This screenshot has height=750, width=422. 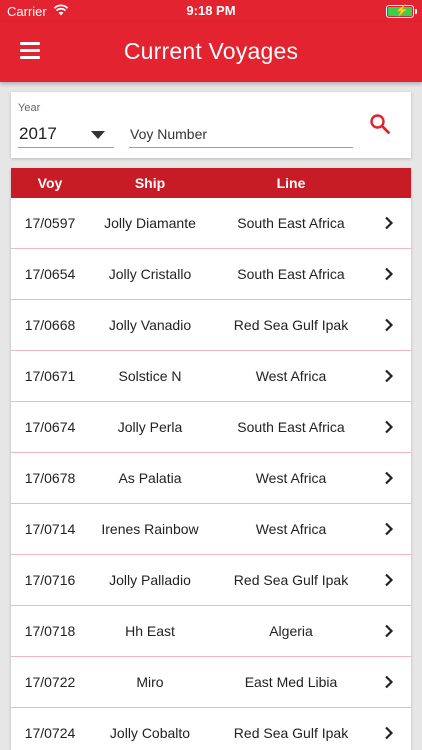 What do you see at coordinates (211, 223) in the screenshot?
I see `table-row: 17/0597 Jolly Diamante South East Africa` at bounding box center [211, 223].